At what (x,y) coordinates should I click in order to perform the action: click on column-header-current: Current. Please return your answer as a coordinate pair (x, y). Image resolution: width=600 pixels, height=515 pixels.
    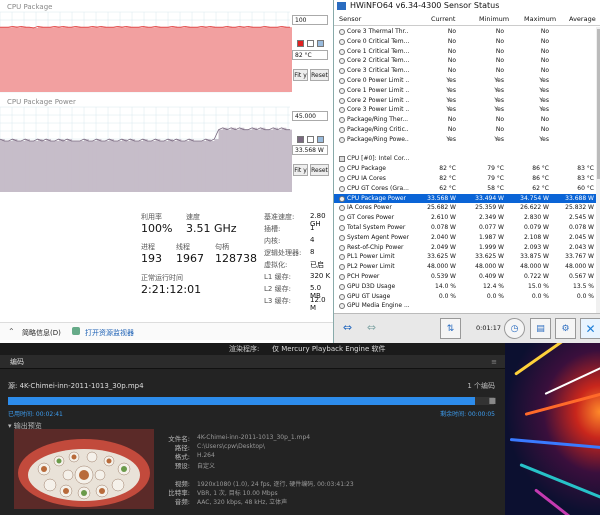
    Looking at the image, I should click on (443, 19).